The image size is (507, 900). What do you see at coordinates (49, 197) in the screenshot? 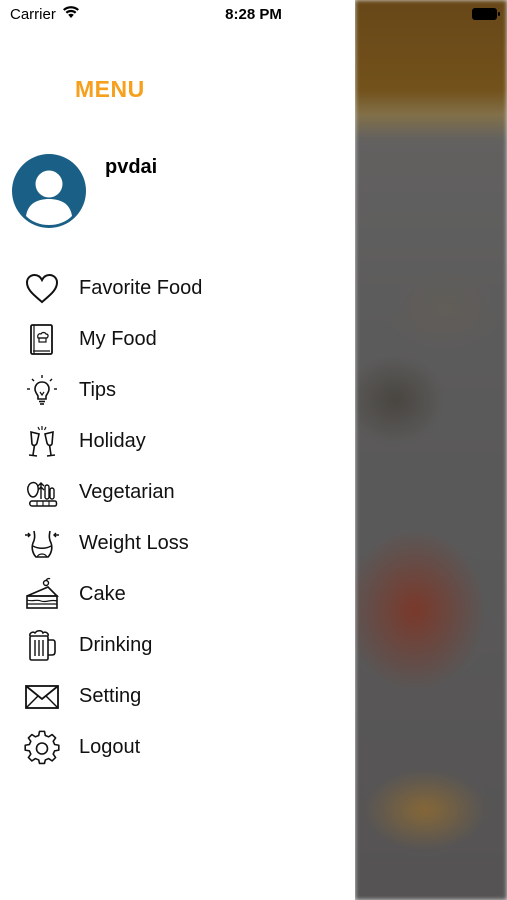
I see `person-icon` at bounding box center [49, 197].